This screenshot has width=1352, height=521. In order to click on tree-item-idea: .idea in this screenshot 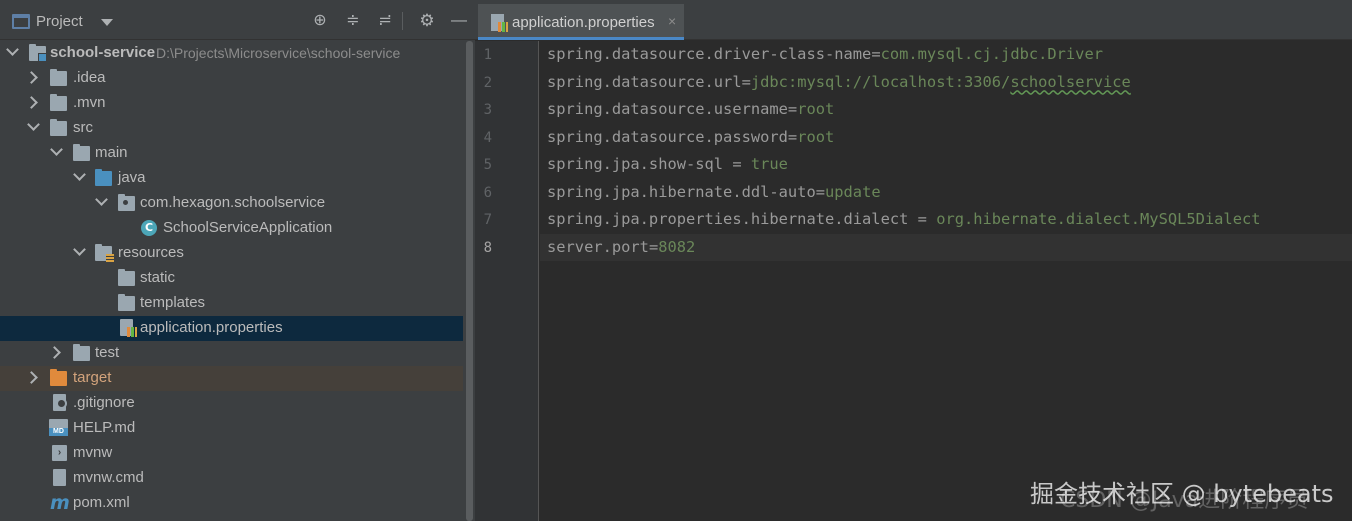, I will do `click(231, 78)`.